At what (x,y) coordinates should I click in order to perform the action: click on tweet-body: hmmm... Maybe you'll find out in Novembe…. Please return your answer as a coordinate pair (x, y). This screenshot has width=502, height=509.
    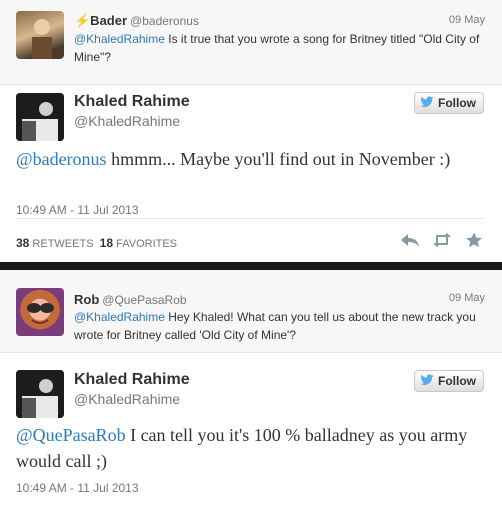
    Looking at the image, I should click on (278, 159).